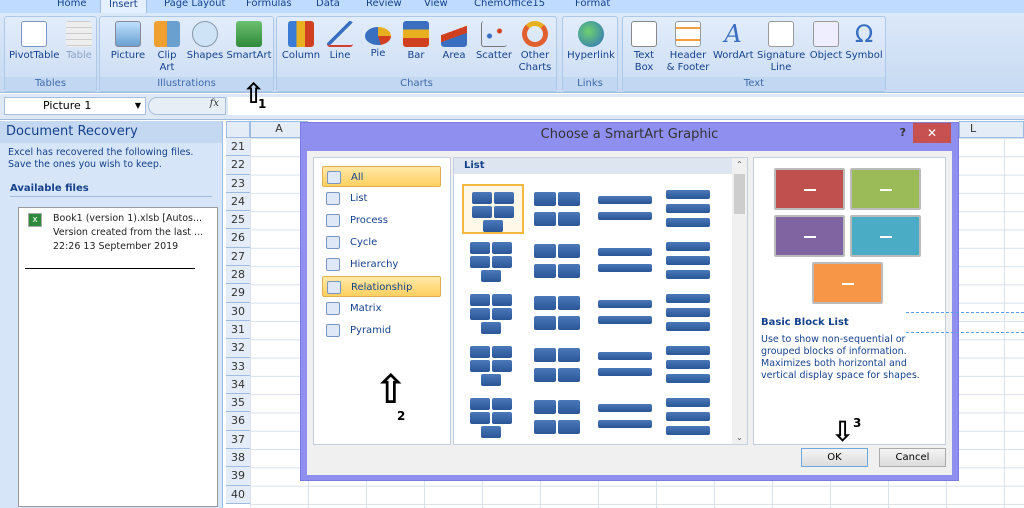 The image size is (1024, 508). Describe the element at coordinates (138, 106) in the screenshot. I see `chevron-down-icon: ▼` at that location.